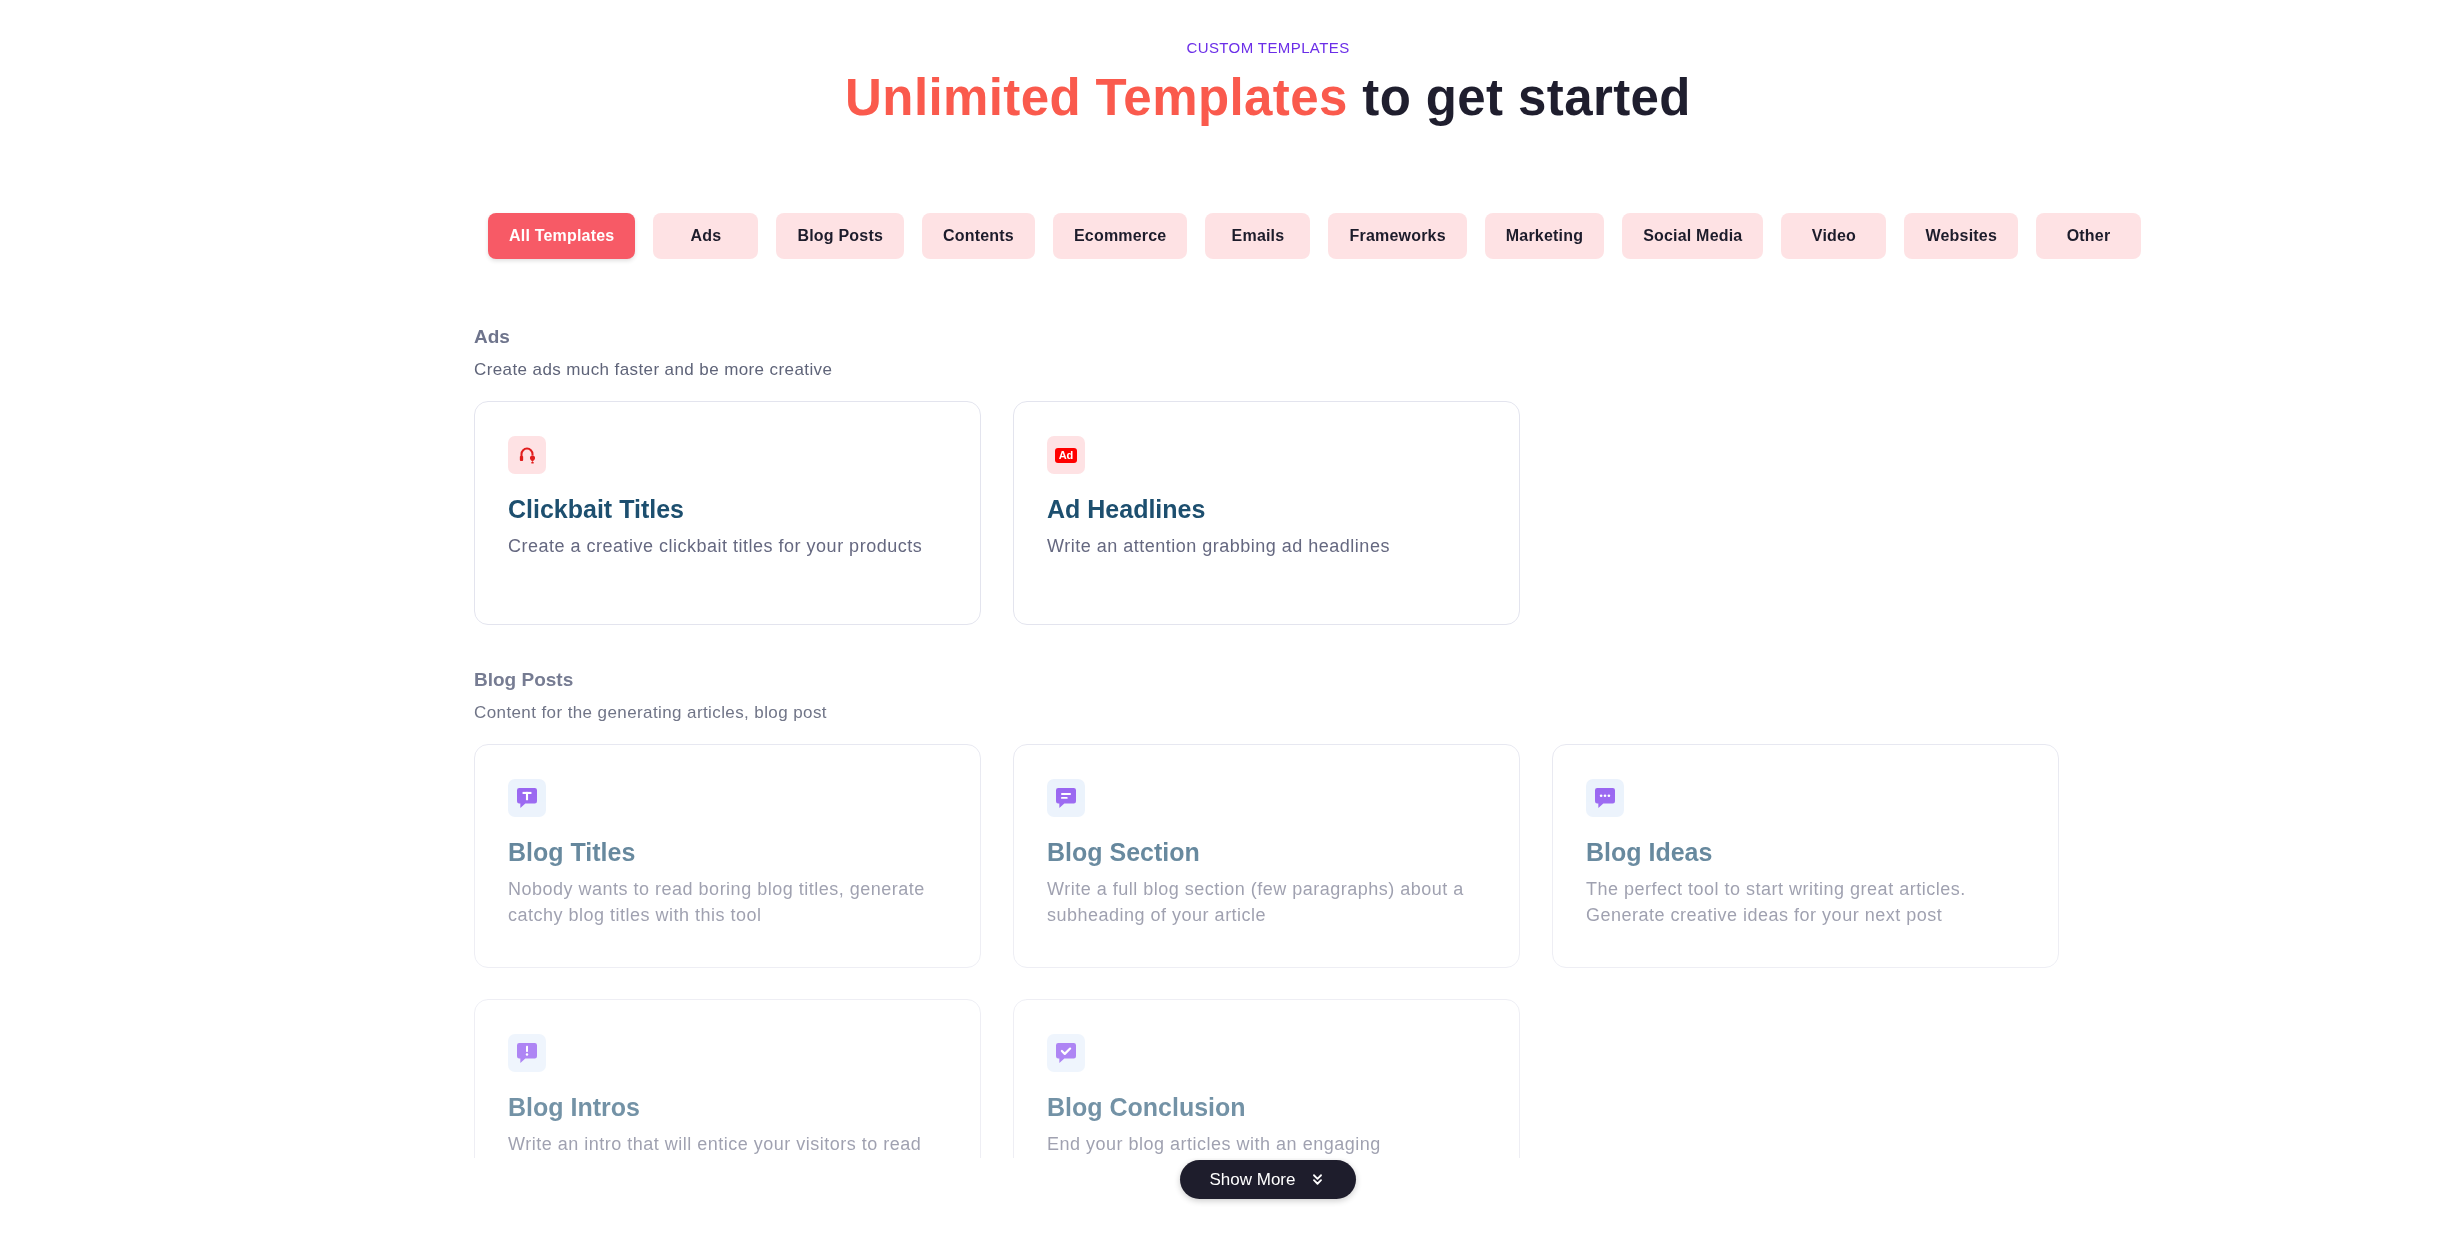  I want to click on category-tab: Video, so click(1834, 236).